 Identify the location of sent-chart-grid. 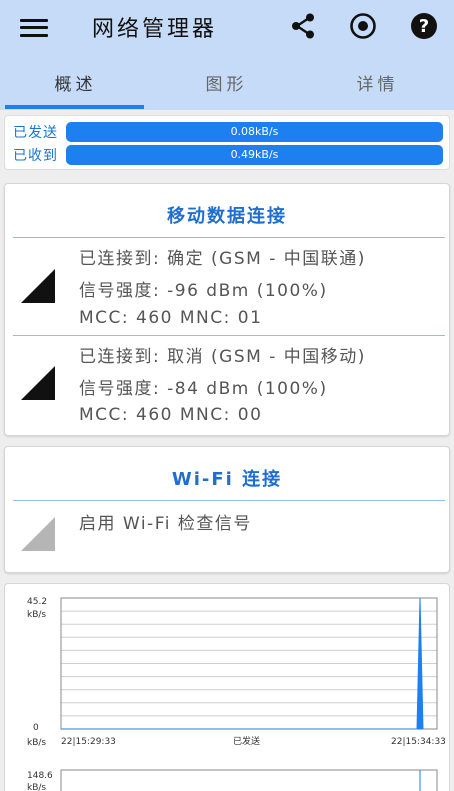
(249, 663).